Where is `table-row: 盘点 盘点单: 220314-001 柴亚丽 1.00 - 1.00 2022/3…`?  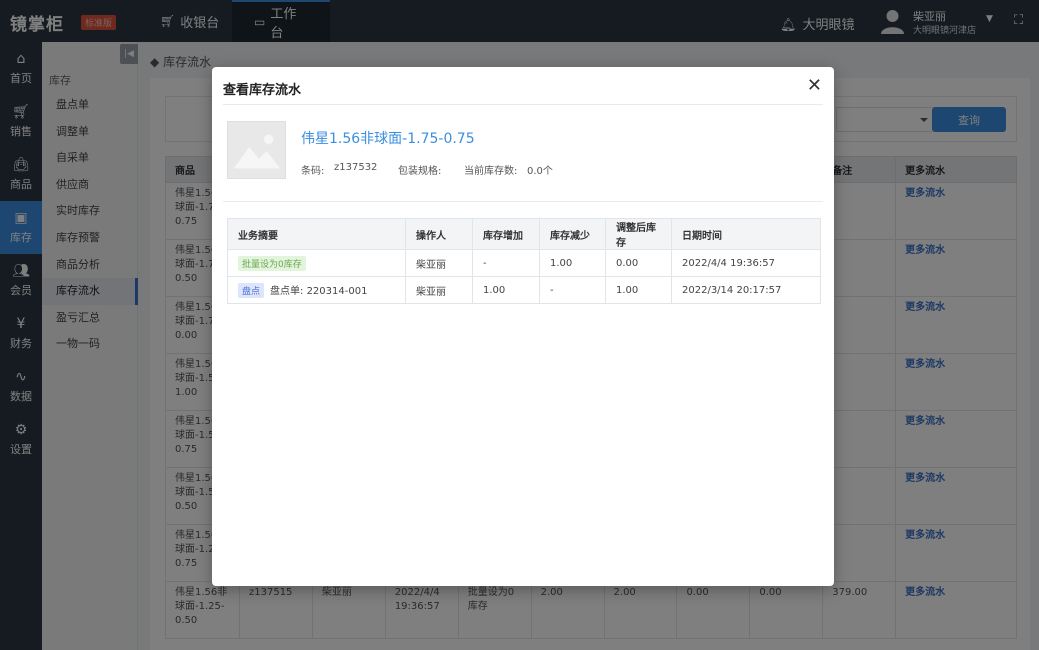
table-row: 盘点 盘点单: 220314-001 柴亚丽 1.00 - 1.00 2022/3… is located at coordinates (524, 290).